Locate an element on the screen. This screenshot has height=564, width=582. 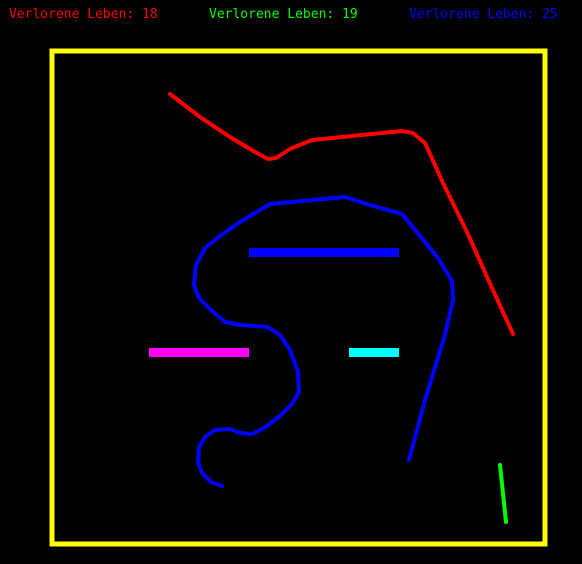
magenta-obstacle-bar is located at coordinates (199, 352).